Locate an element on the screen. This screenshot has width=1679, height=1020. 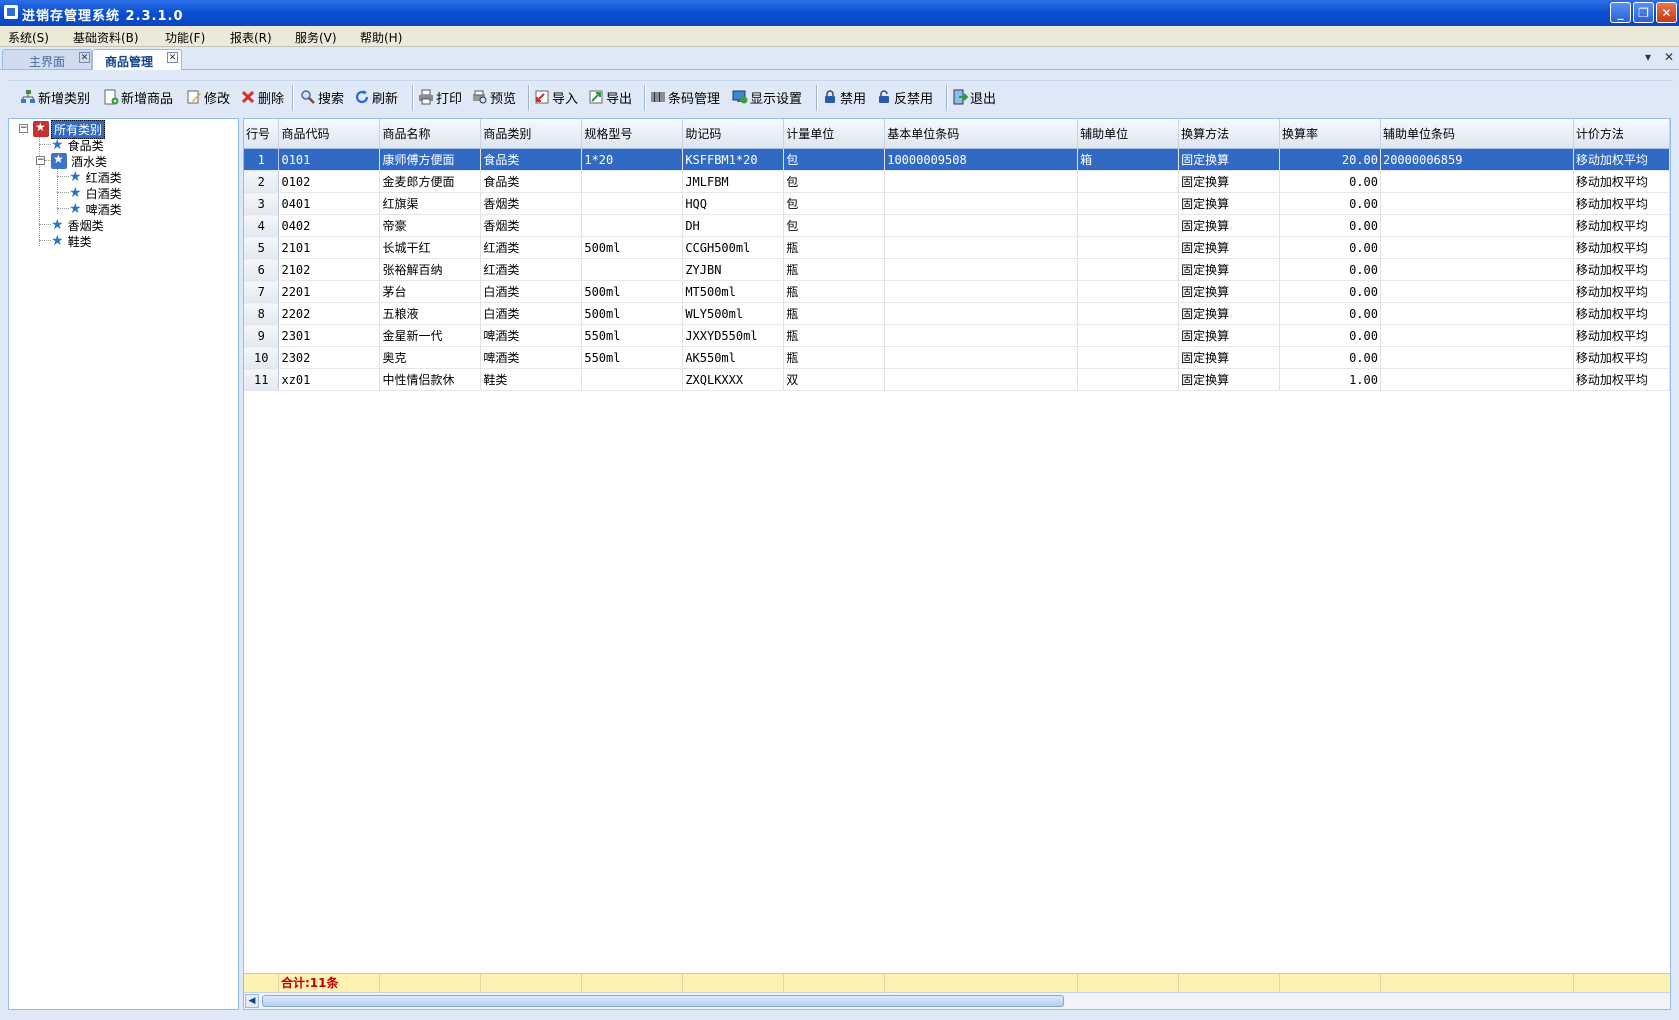
tree-node-shoes: ★ 鞋类 is located at coordinates (71, 241).